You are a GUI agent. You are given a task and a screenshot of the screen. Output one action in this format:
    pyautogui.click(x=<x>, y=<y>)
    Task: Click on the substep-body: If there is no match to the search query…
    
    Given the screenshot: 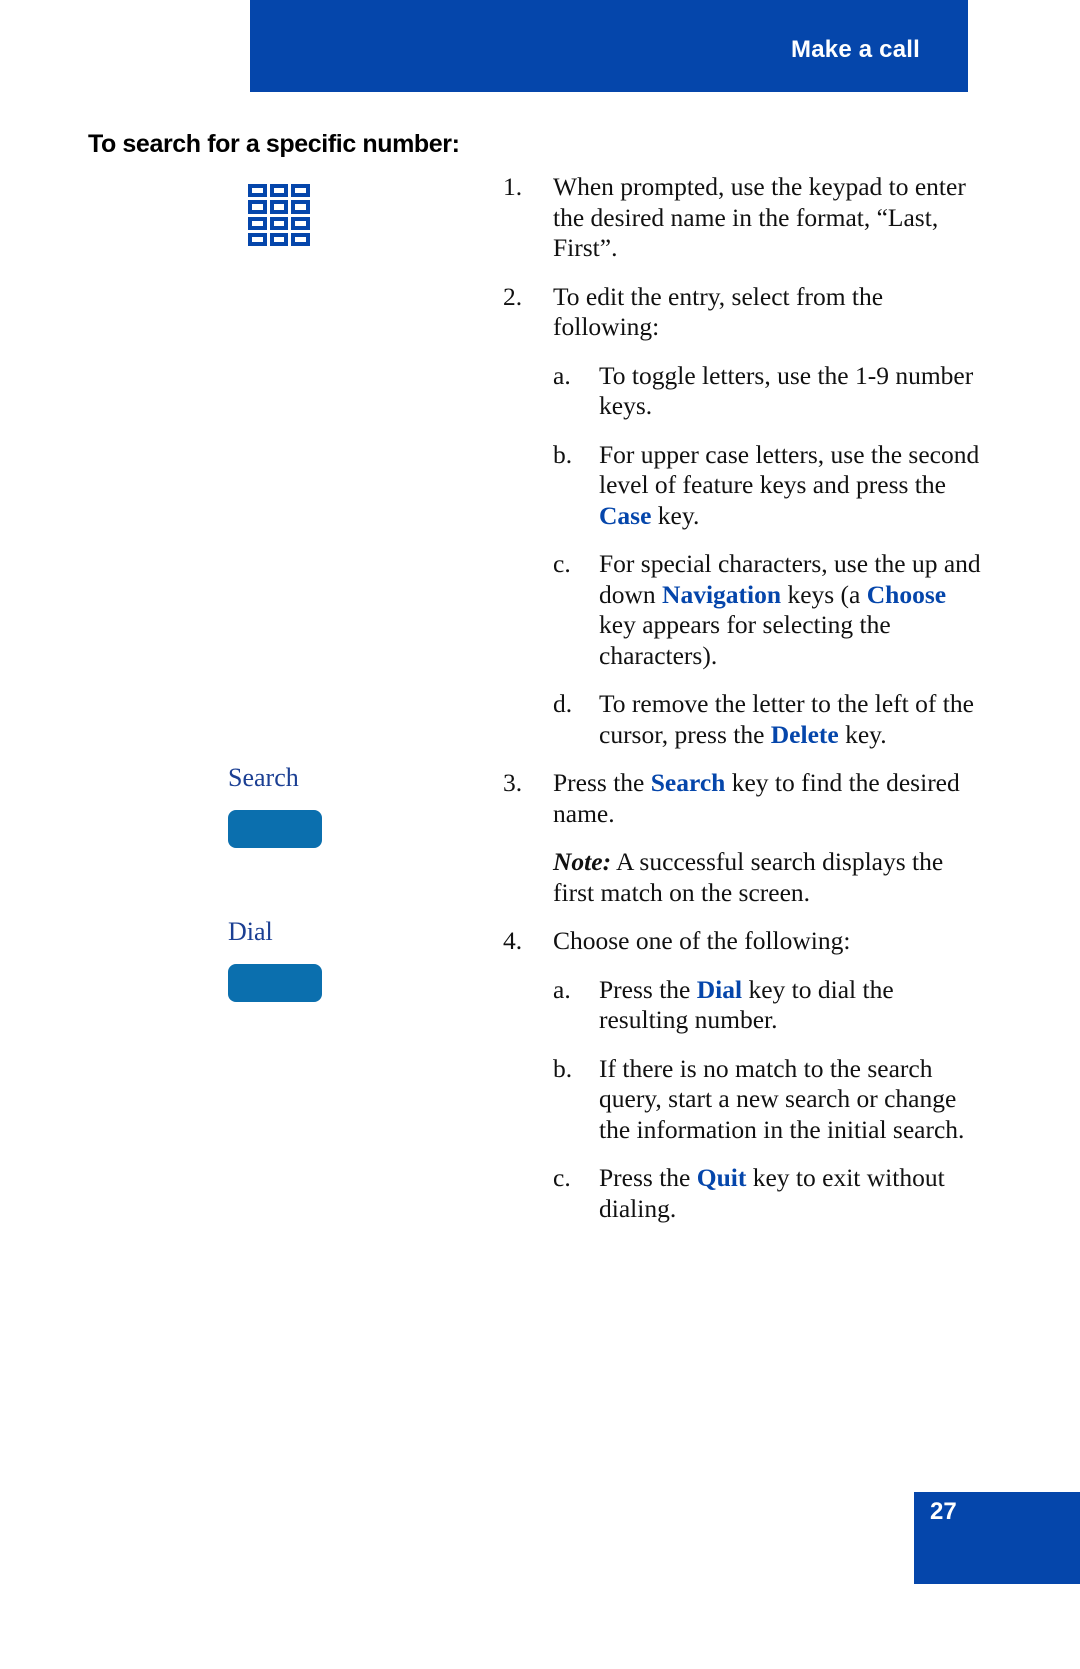 What is the action you would take?
    pyautogui.click(x=791, y=1100)
    